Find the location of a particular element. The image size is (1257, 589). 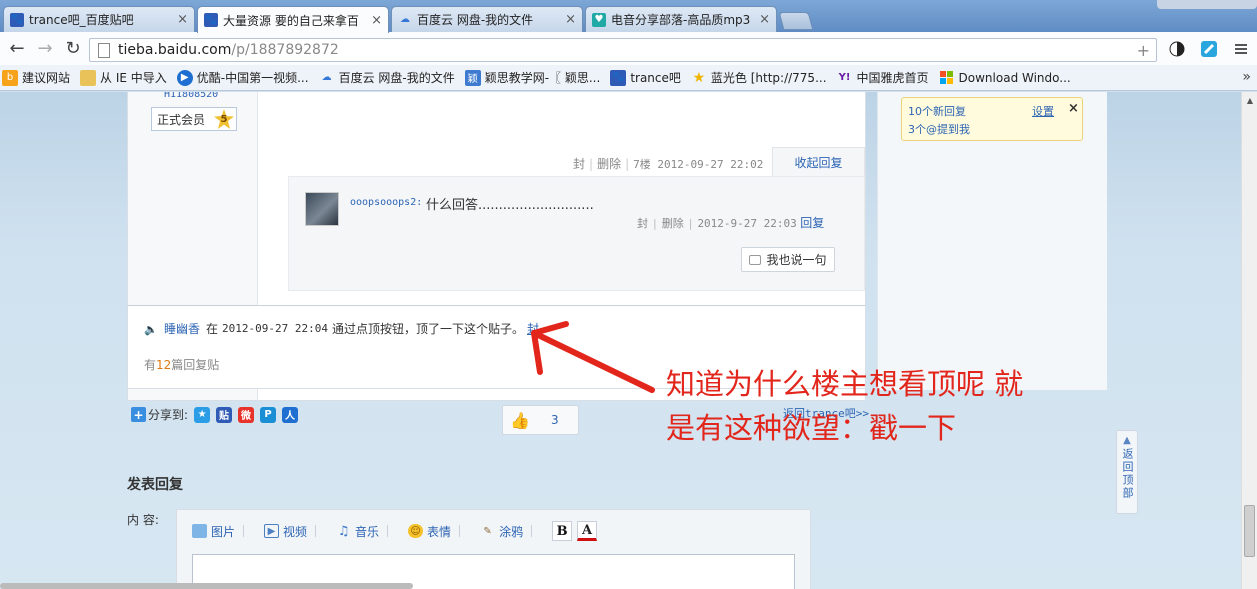

tool-label: 表情 is located at coordinates (439, 531).